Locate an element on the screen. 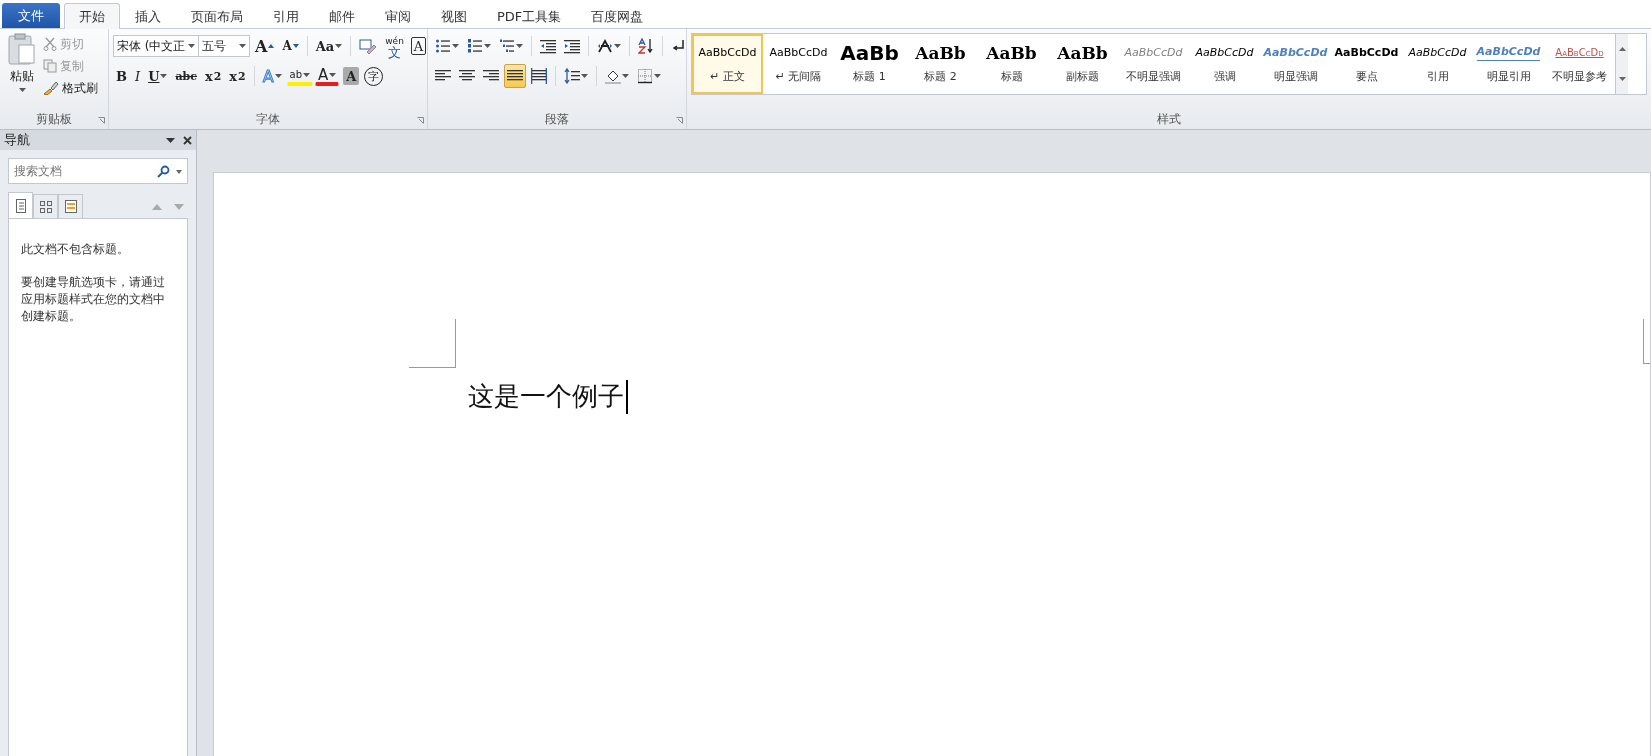 This screenshot has width=1651, height=756. line-spacing-icon is located at coordinates (572, 76).